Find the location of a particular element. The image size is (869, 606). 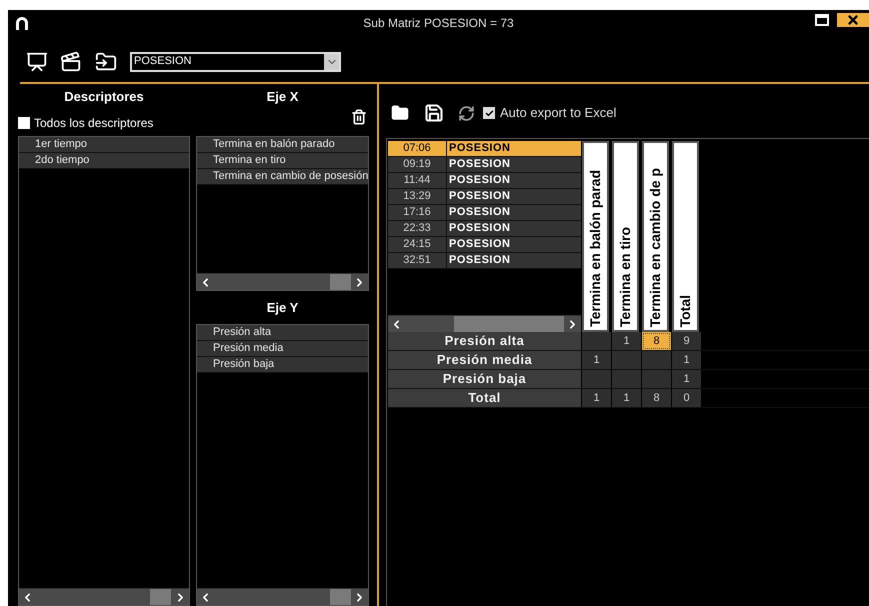

dropdown-button is located at coordinates (331, 62).